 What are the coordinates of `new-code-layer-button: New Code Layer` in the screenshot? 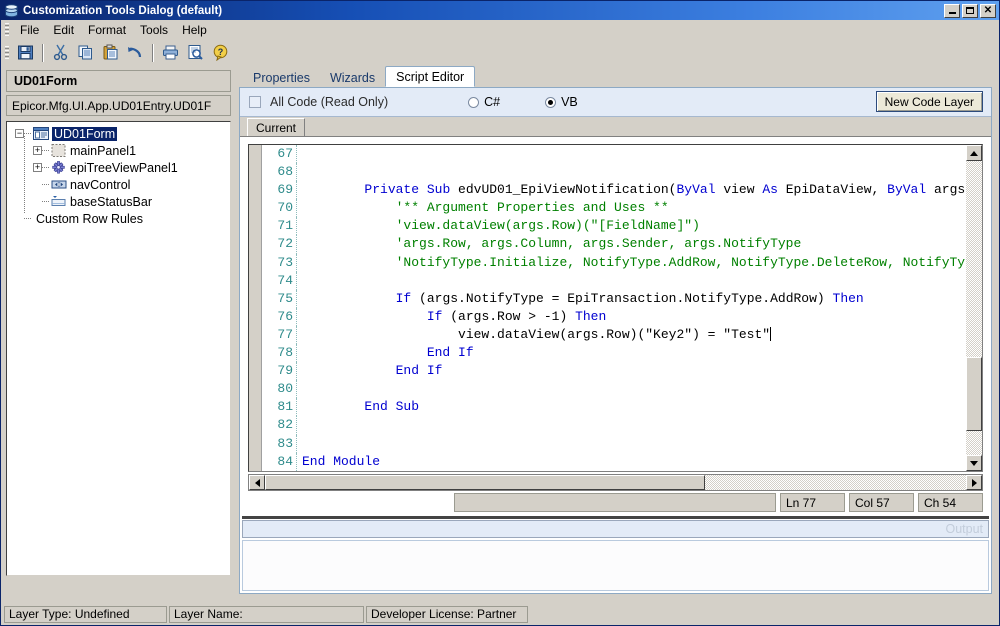 It's located at (929, 101).